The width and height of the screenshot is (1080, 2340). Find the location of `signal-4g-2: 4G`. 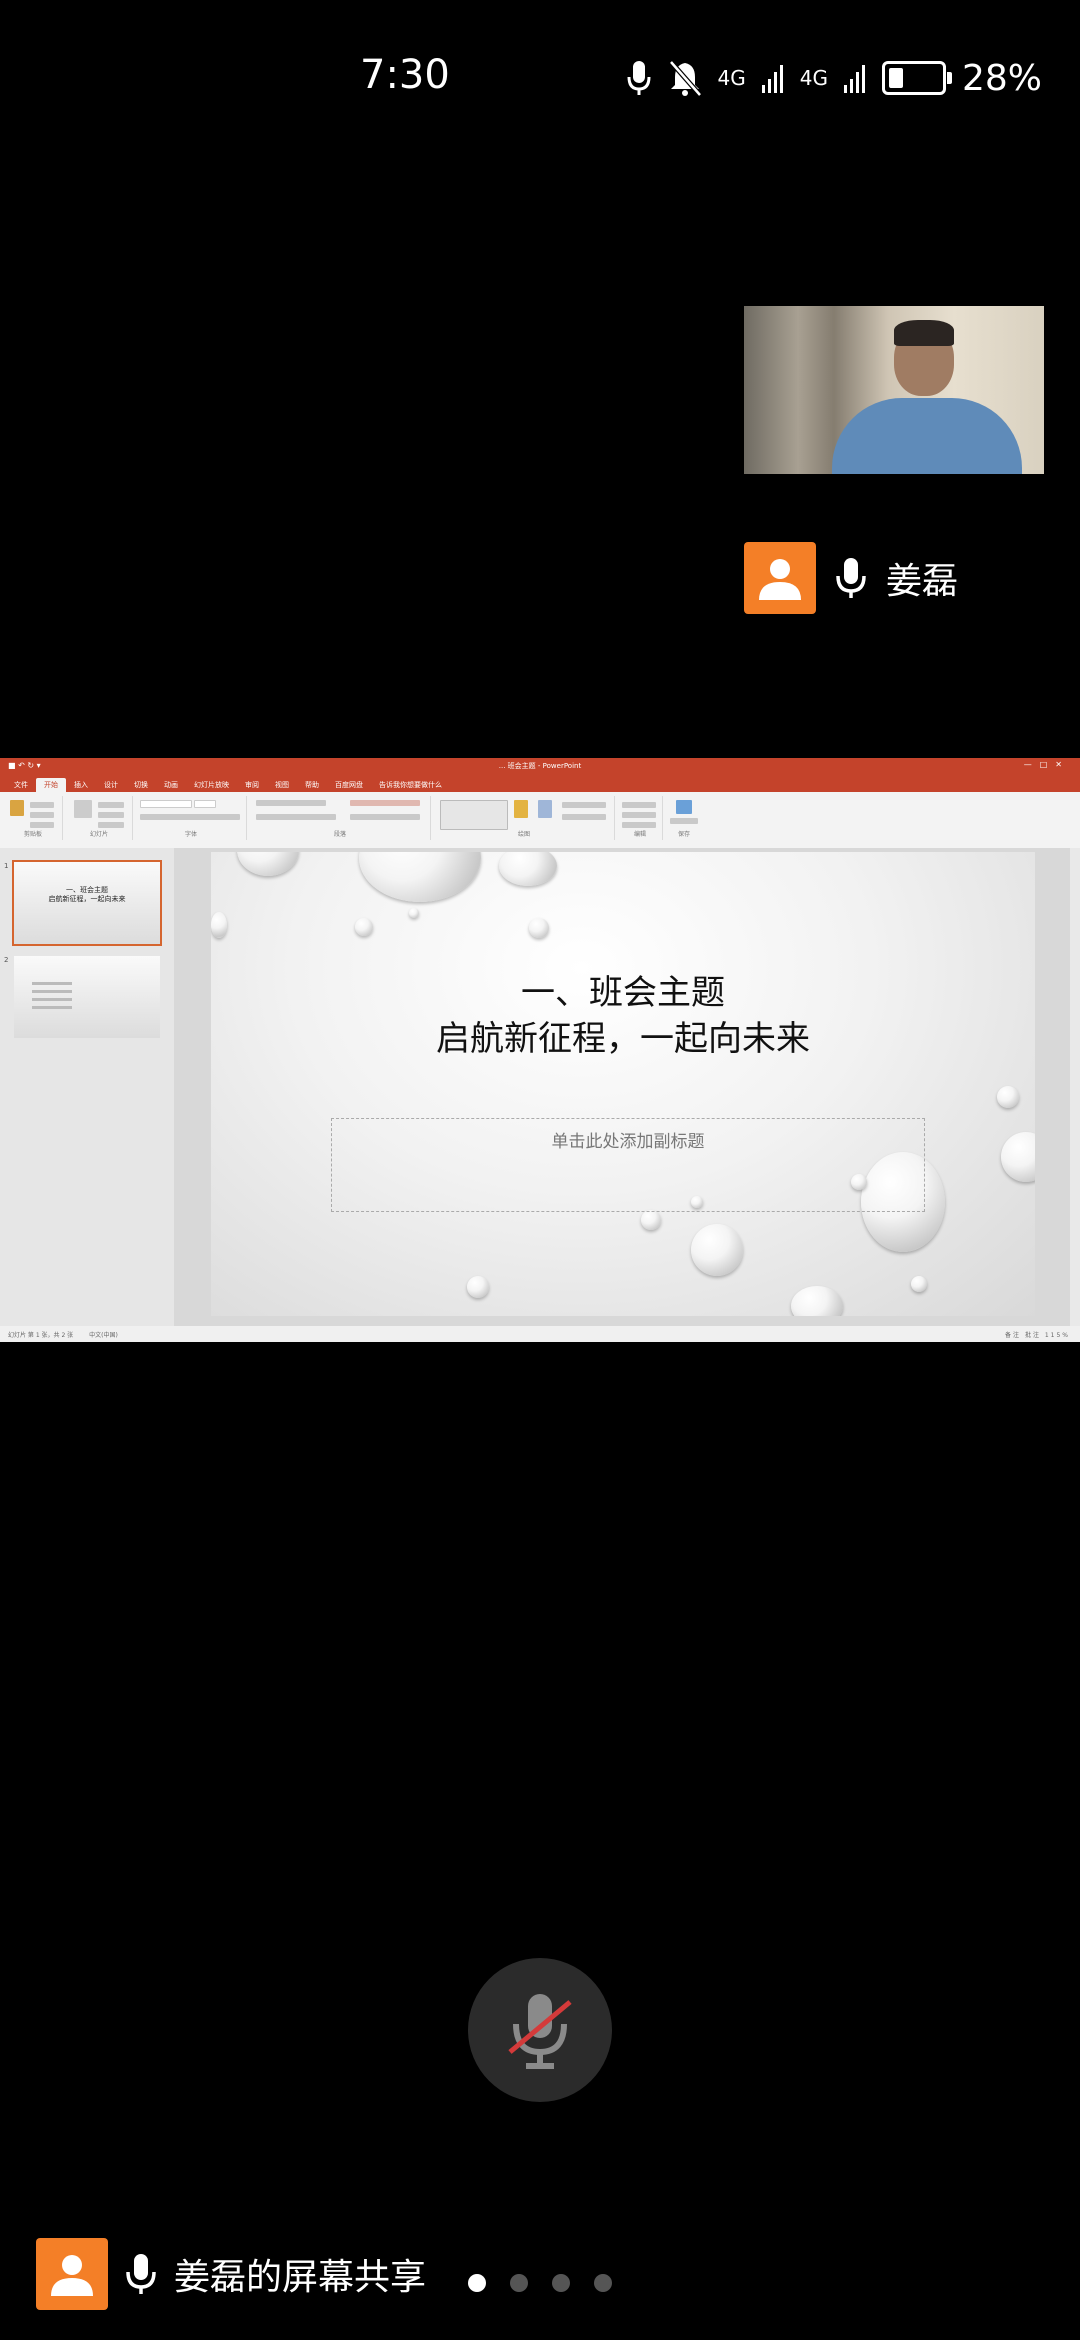

signal-4g-2: 4G is located at coordinates (814, 78).